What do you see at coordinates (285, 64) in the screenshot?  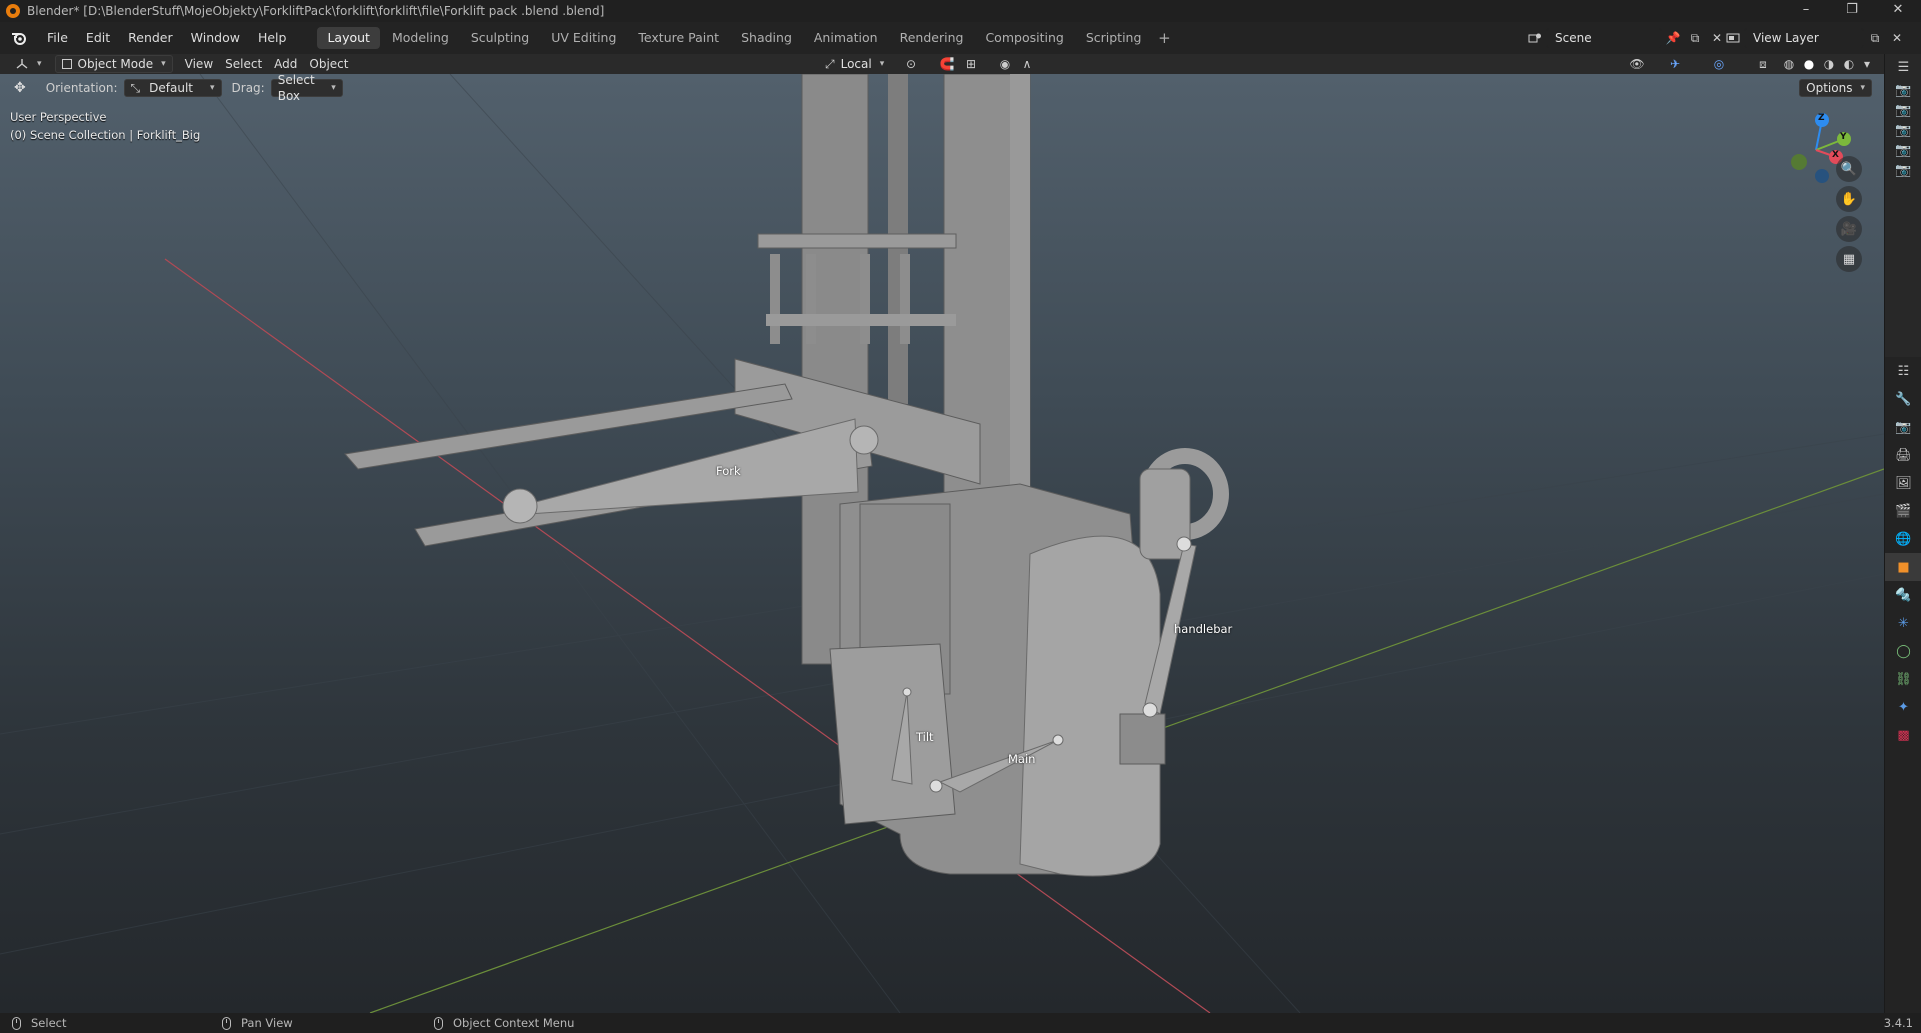 I see `menu-add: Add` at bounding box center [285, 64].